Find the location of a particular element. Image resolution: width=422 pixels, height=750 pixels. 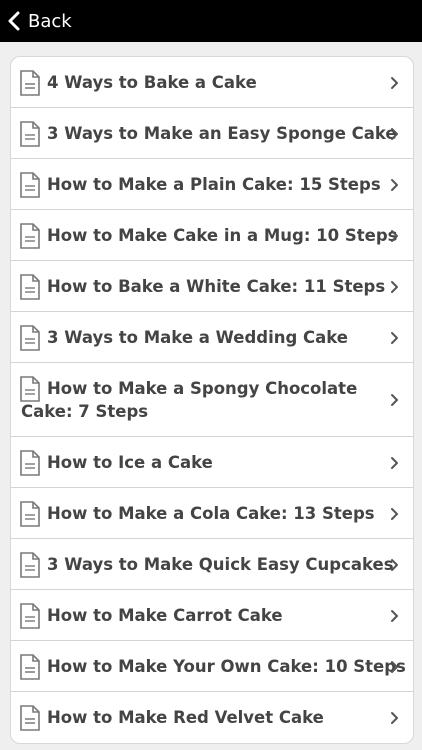

back-button: Back is located at coordinates (41, 21).